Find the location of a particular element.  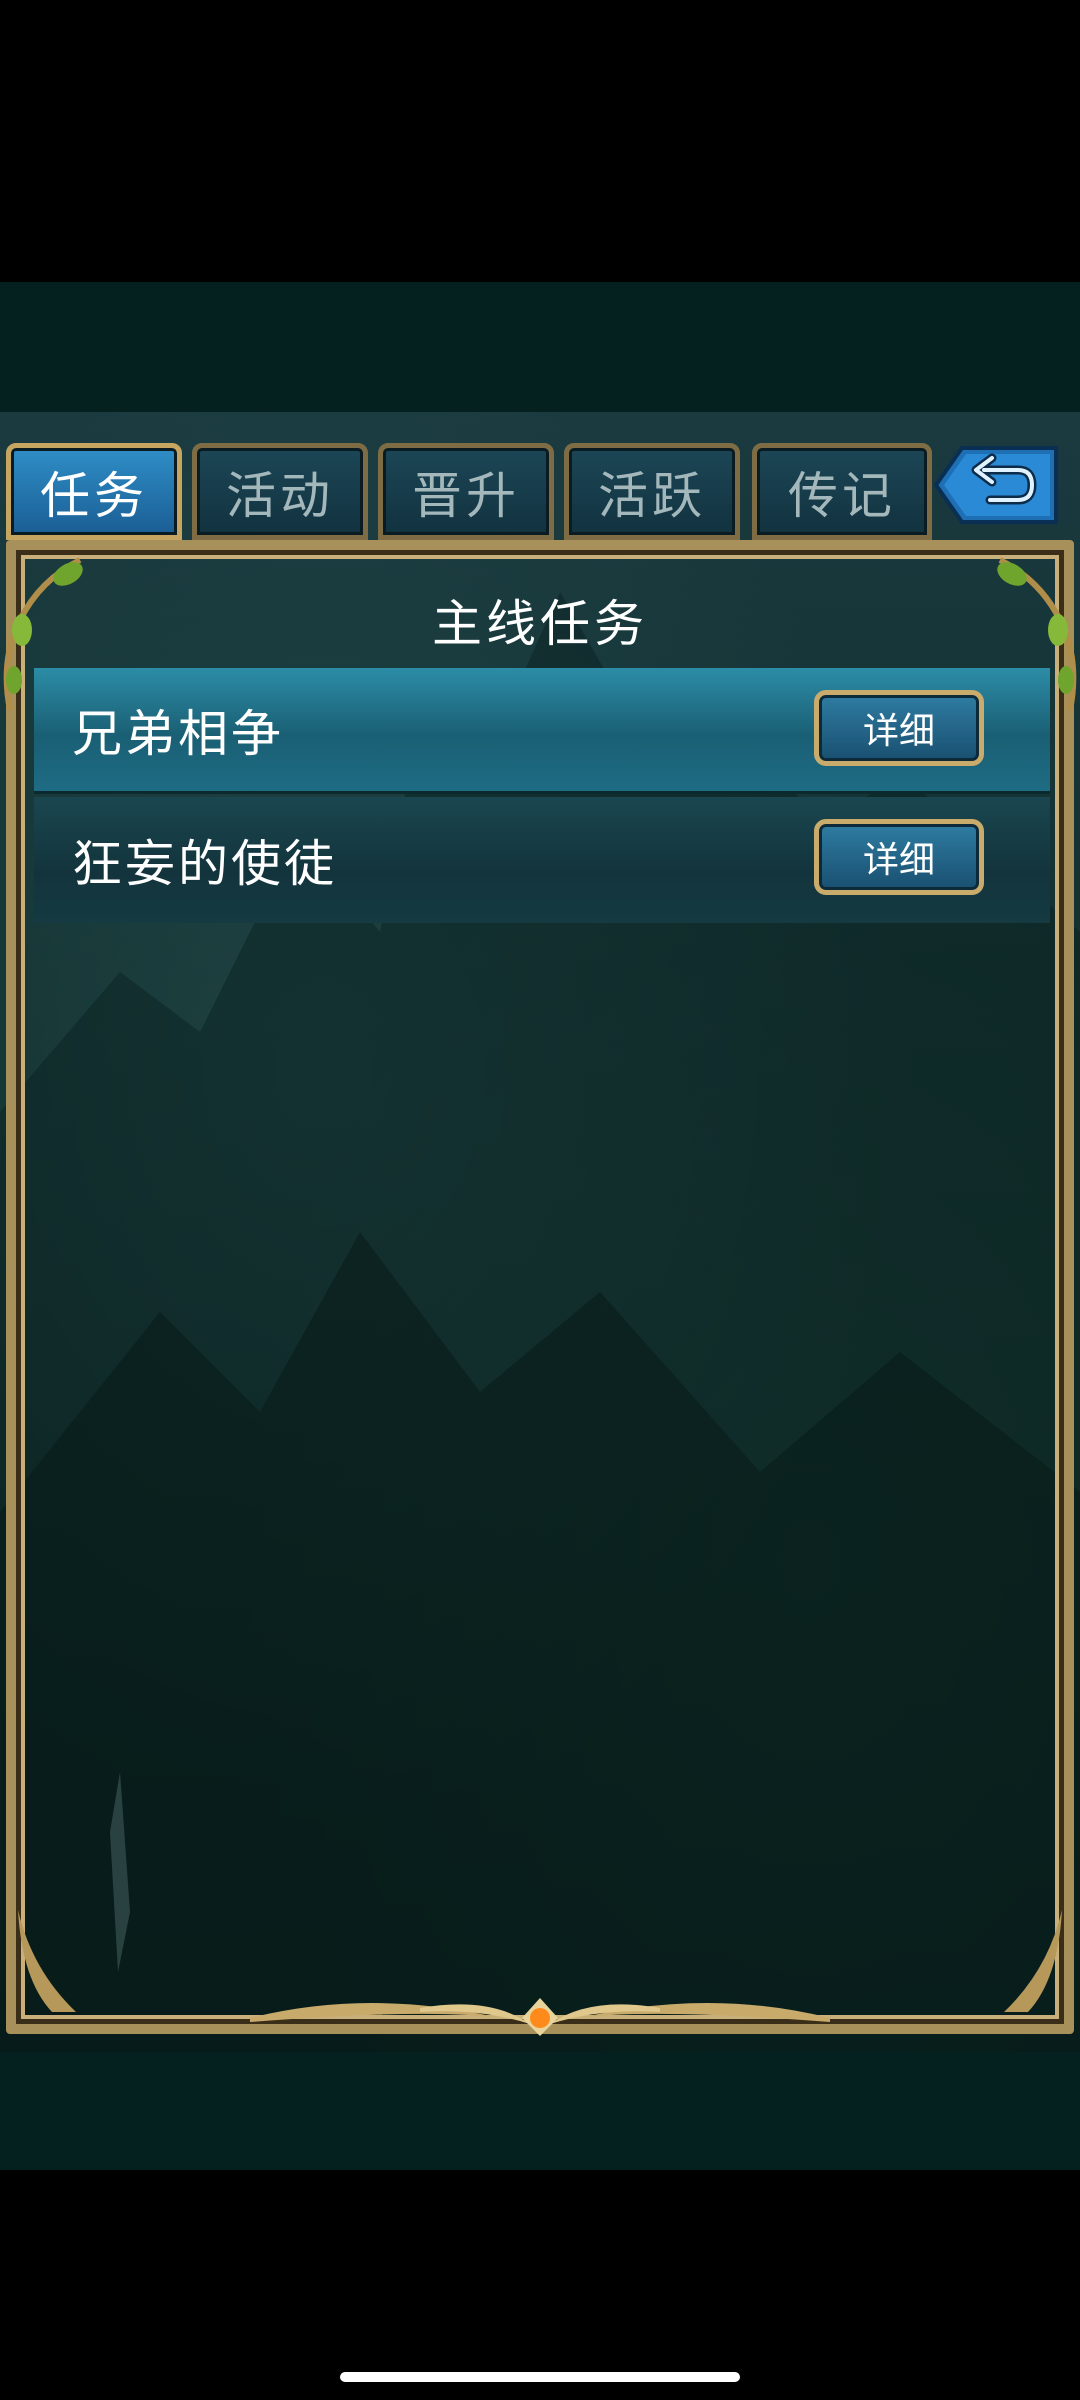

quest-name: 狂妄的使徒 is located at coordinates (204, 864).